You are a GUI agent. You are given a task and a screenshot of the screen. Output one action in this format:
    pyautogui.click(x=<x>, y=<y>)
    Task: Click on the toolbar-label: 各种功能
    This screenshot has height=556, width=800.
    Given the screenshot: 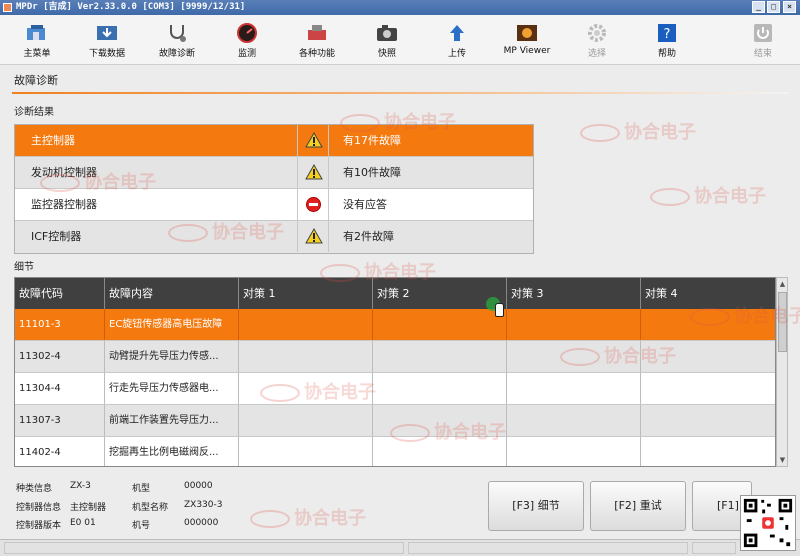 What is the action you would take?
    pyautogui.click(x=316, y=54)
    